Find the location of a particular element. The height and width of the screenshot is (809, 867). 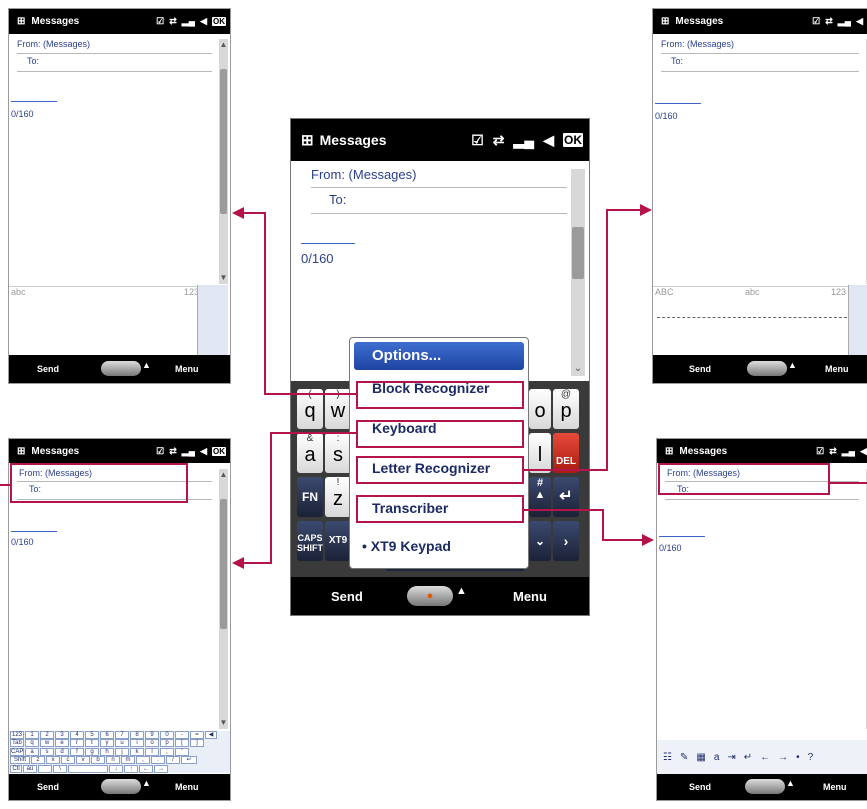

keyboard-key: 6 is located at coordinates (107, 735).